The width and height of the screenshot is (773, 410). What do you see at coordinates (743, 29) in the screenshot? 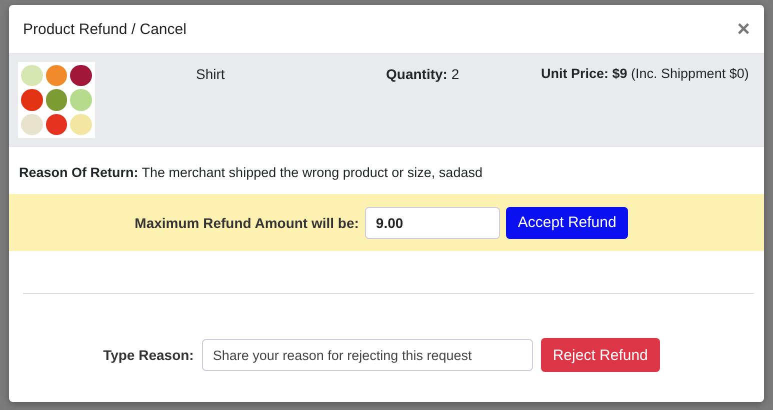
I see `close-button: ×` at bounding box center [743, 29].